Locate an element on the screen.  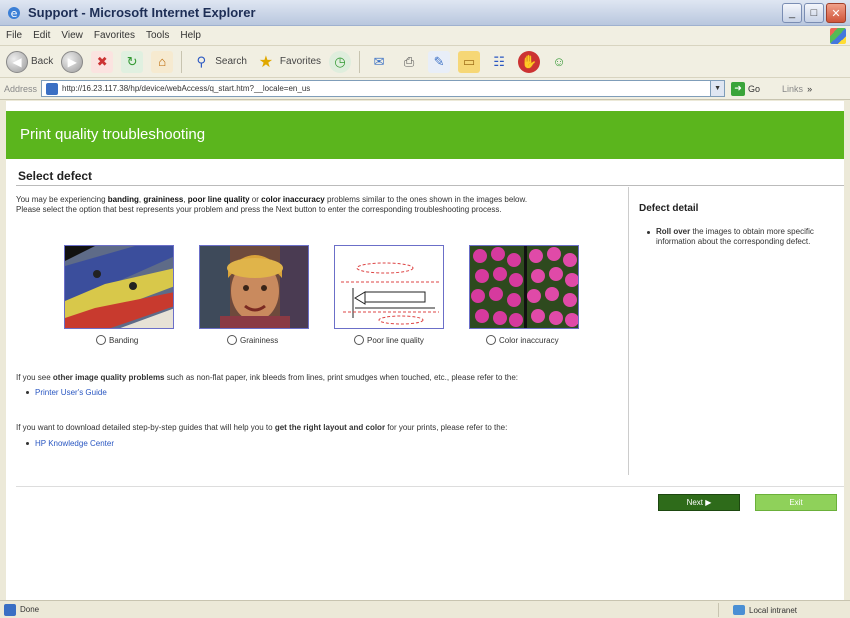
defect-detail-bold: Roll over is located at coordinates (673, 231).